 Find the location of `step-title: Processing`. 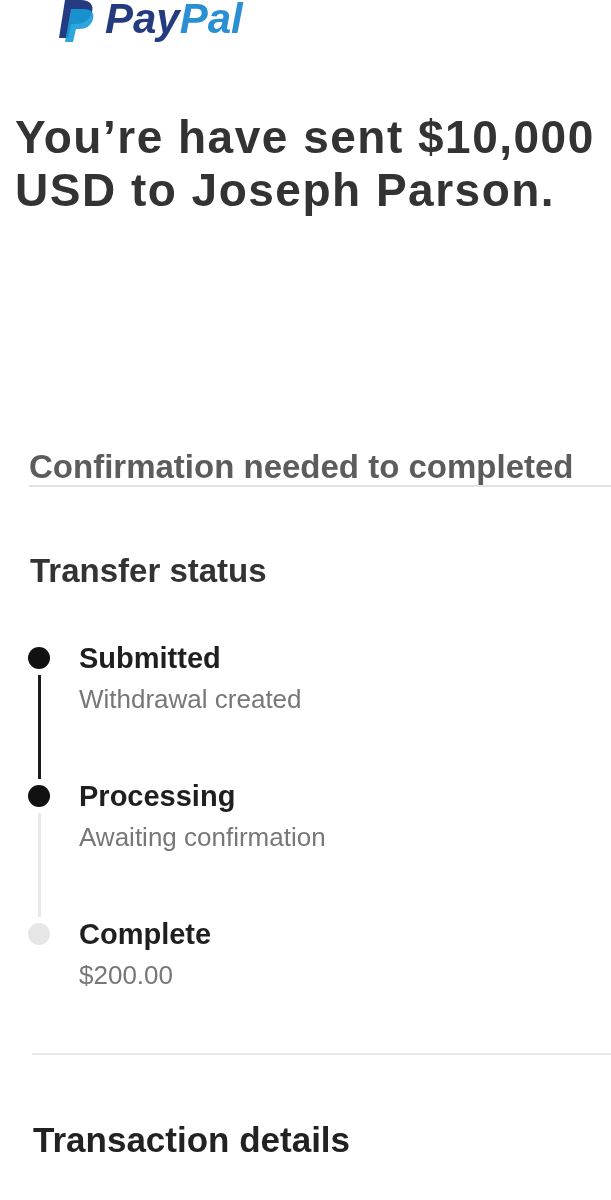

step-title: Processing is located at coordinates (157, 796).